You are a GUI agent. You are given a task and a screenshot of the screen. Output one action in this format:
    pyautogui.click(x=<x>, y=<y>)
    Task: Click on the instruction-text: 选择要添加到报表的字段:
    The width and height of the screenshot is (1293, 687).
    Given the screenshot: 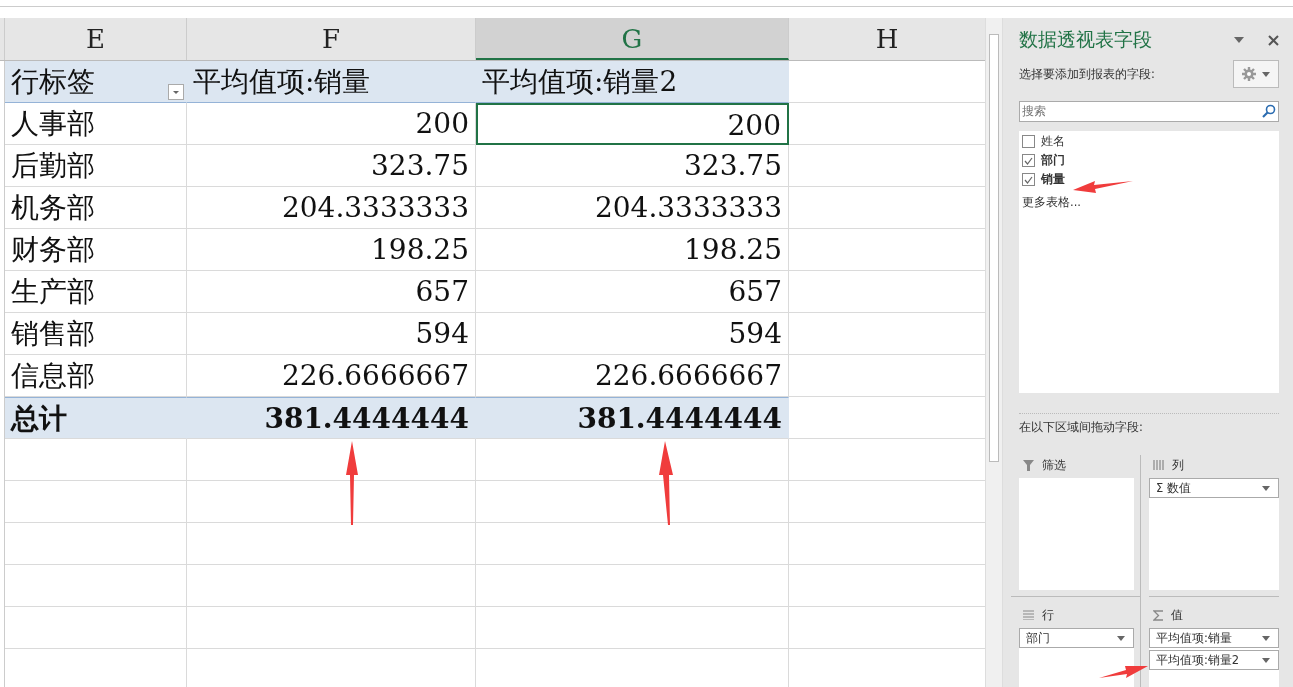 What is the action you would take?
    pyautogui.click(x=1087, y=74)
    